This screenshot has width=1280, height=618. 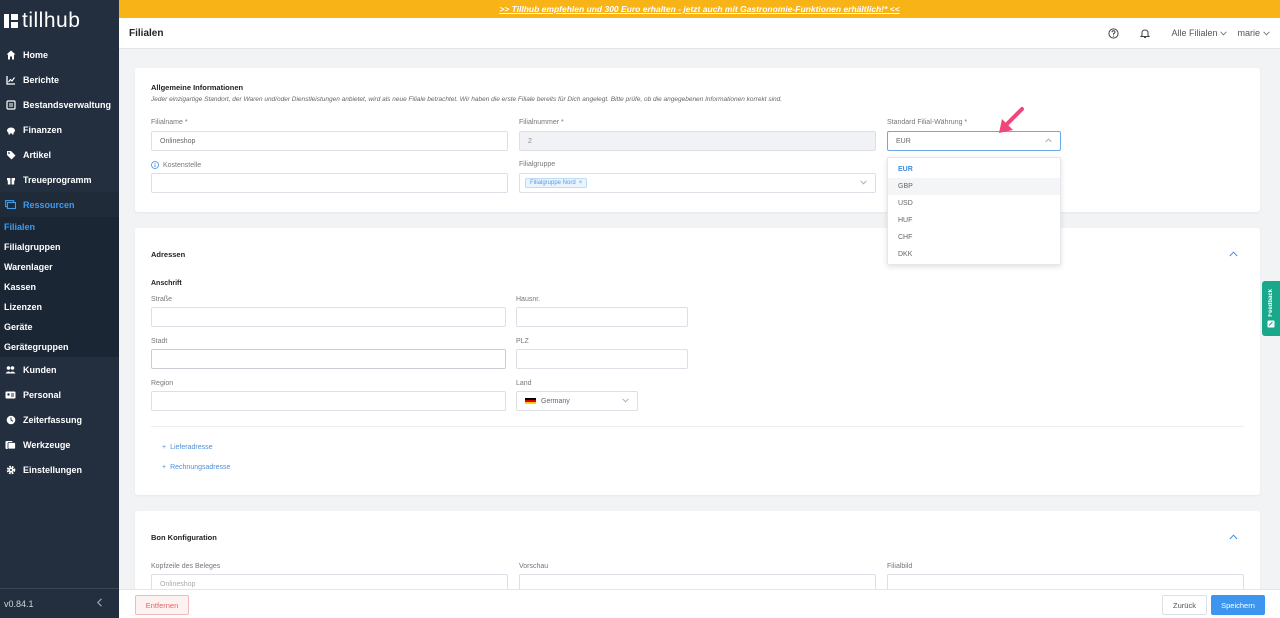 I want to click on branch-image-upload, so click(x=1065, y=581).